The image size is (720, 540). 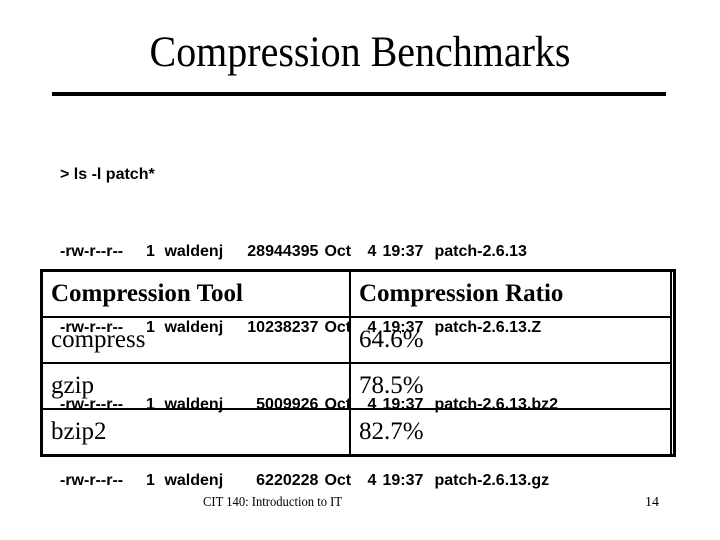 I want to click on file-size: 28944395, so click(x=283, y=251).